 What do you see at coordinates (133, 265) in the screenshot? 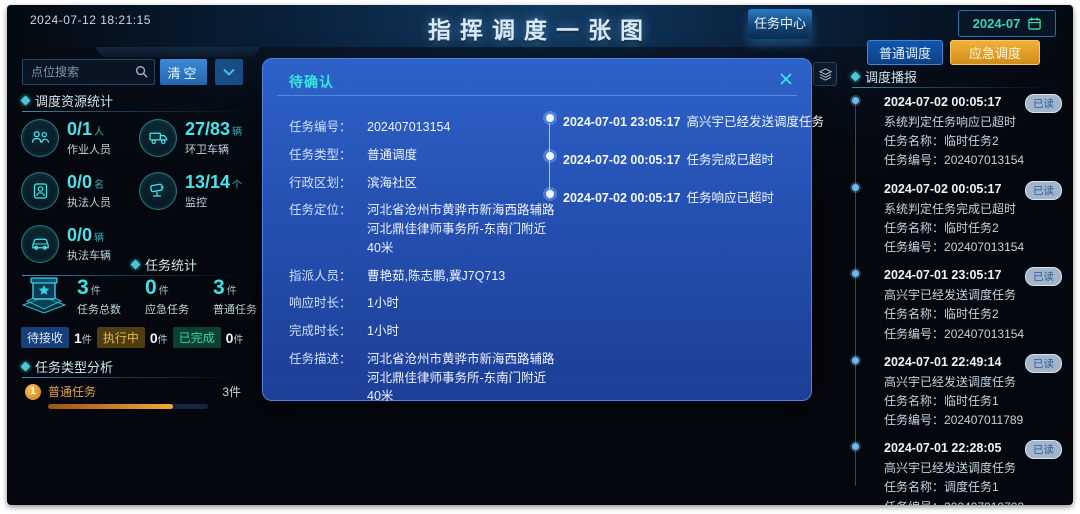
I see `section-task-stats: 任务统计` at bounding box center [133, 265].